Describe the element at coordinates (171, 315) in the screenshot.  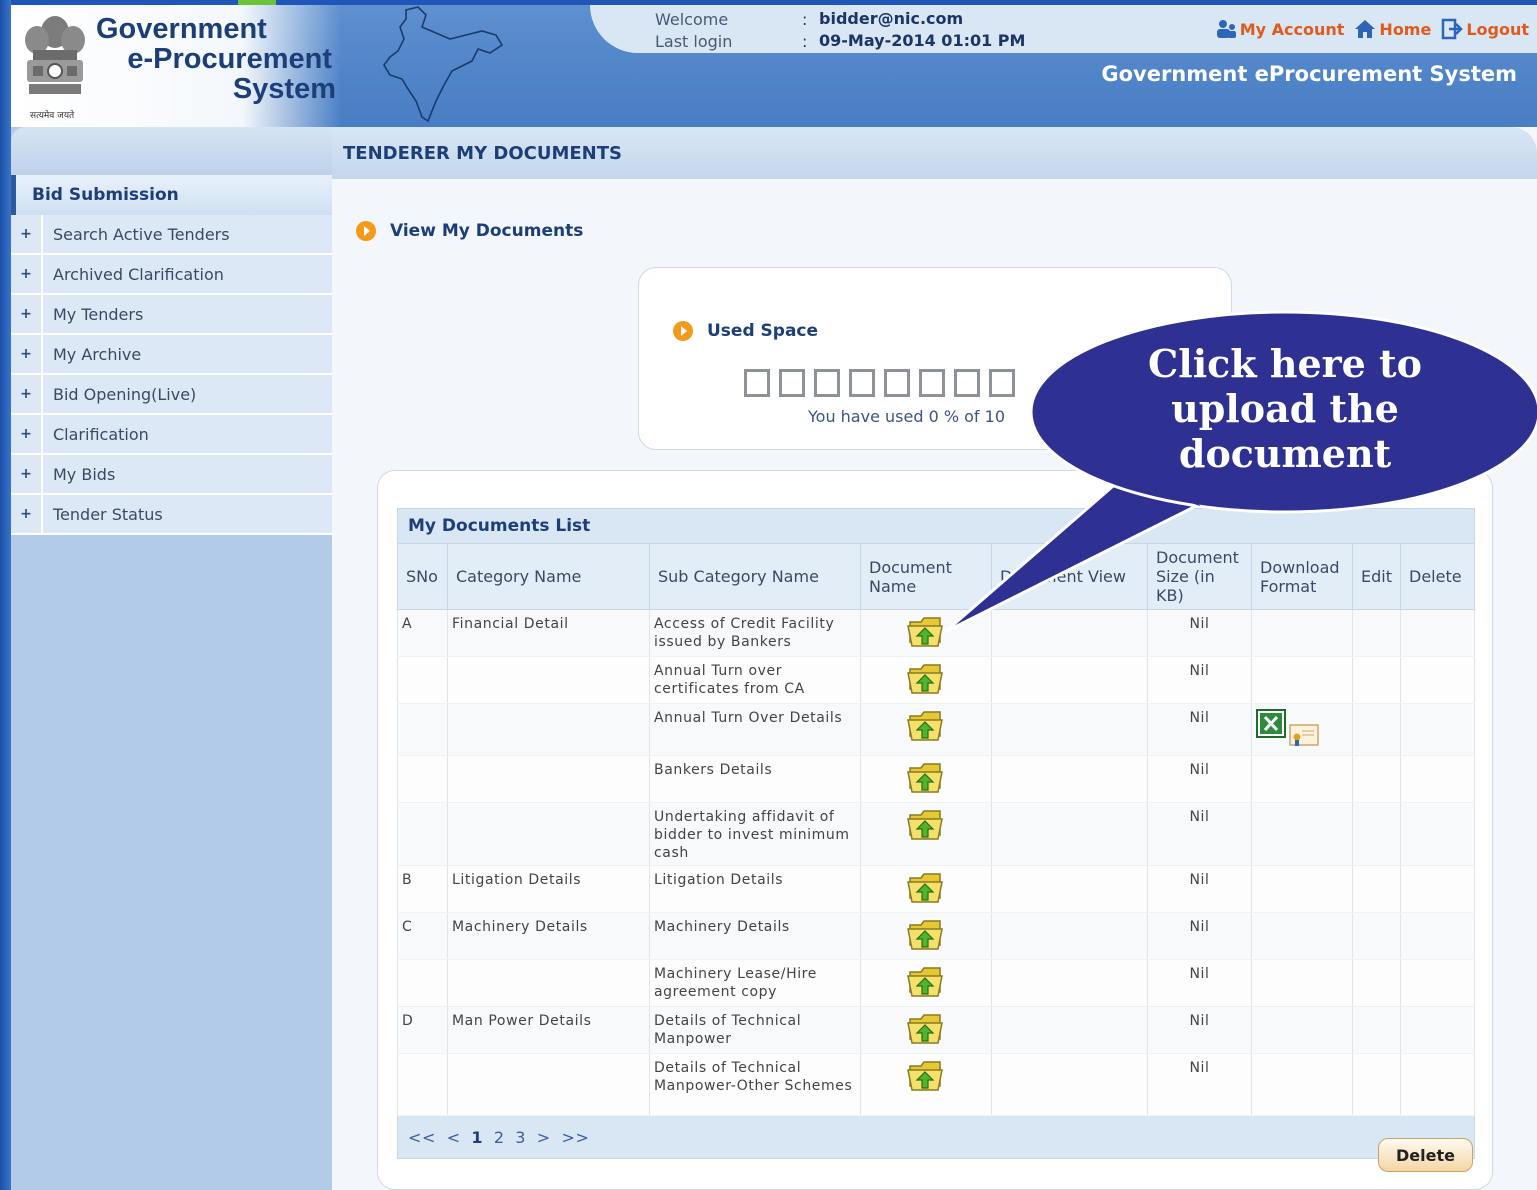
I see `sidebar-item: + My Tenders` at that location.